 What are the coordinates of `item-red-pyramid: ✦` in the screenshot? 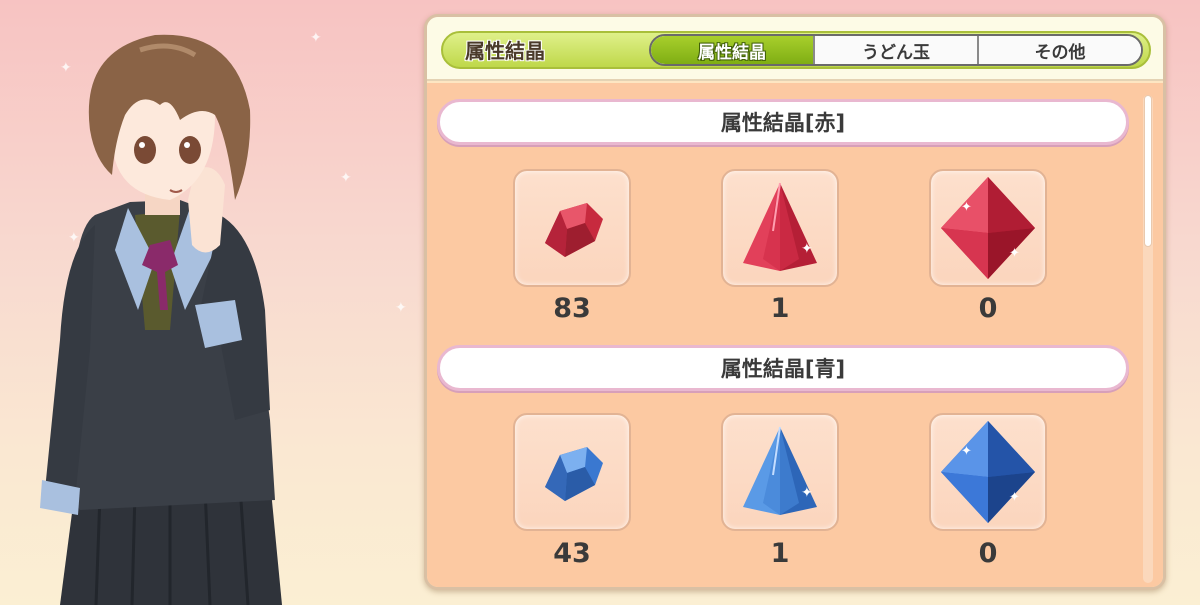 It's located at (780, 228).